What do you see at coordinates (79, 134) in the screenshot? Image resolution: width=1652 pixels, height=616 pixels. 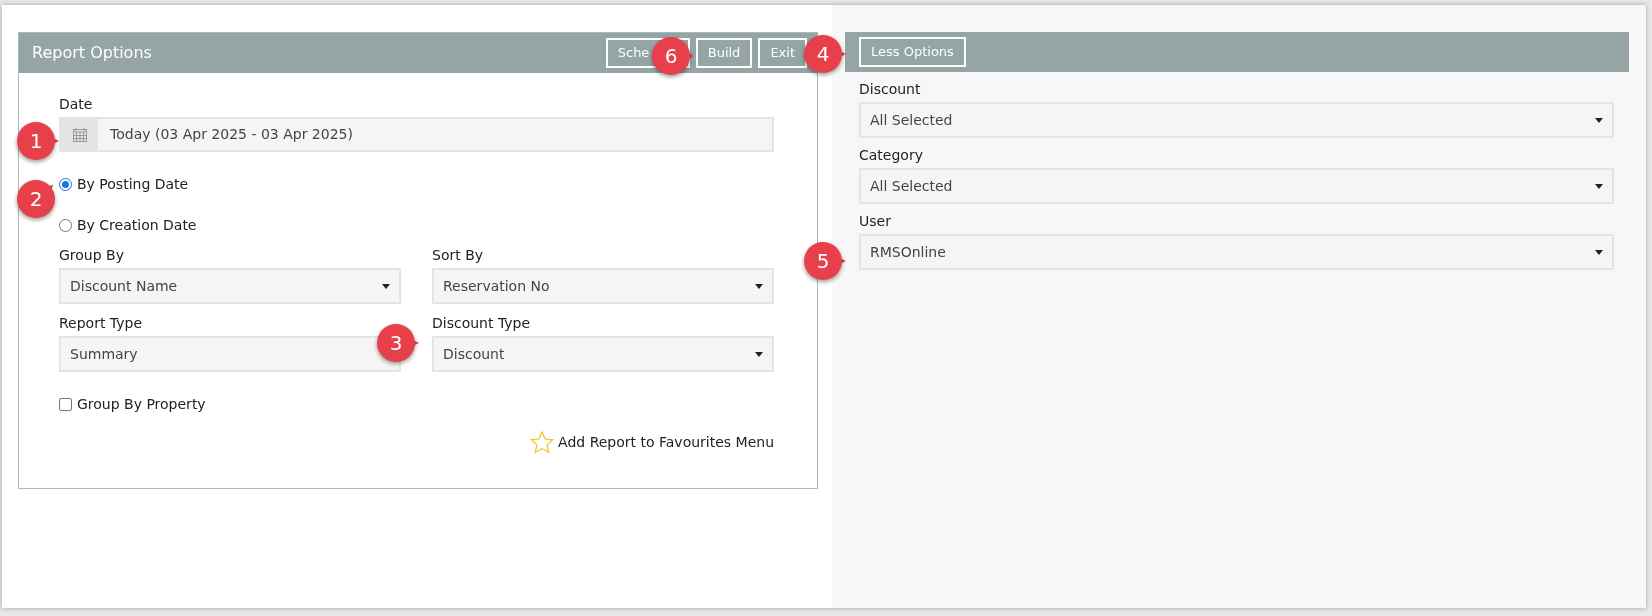 I see `calendar-icon` at bounding box center [79, 134].